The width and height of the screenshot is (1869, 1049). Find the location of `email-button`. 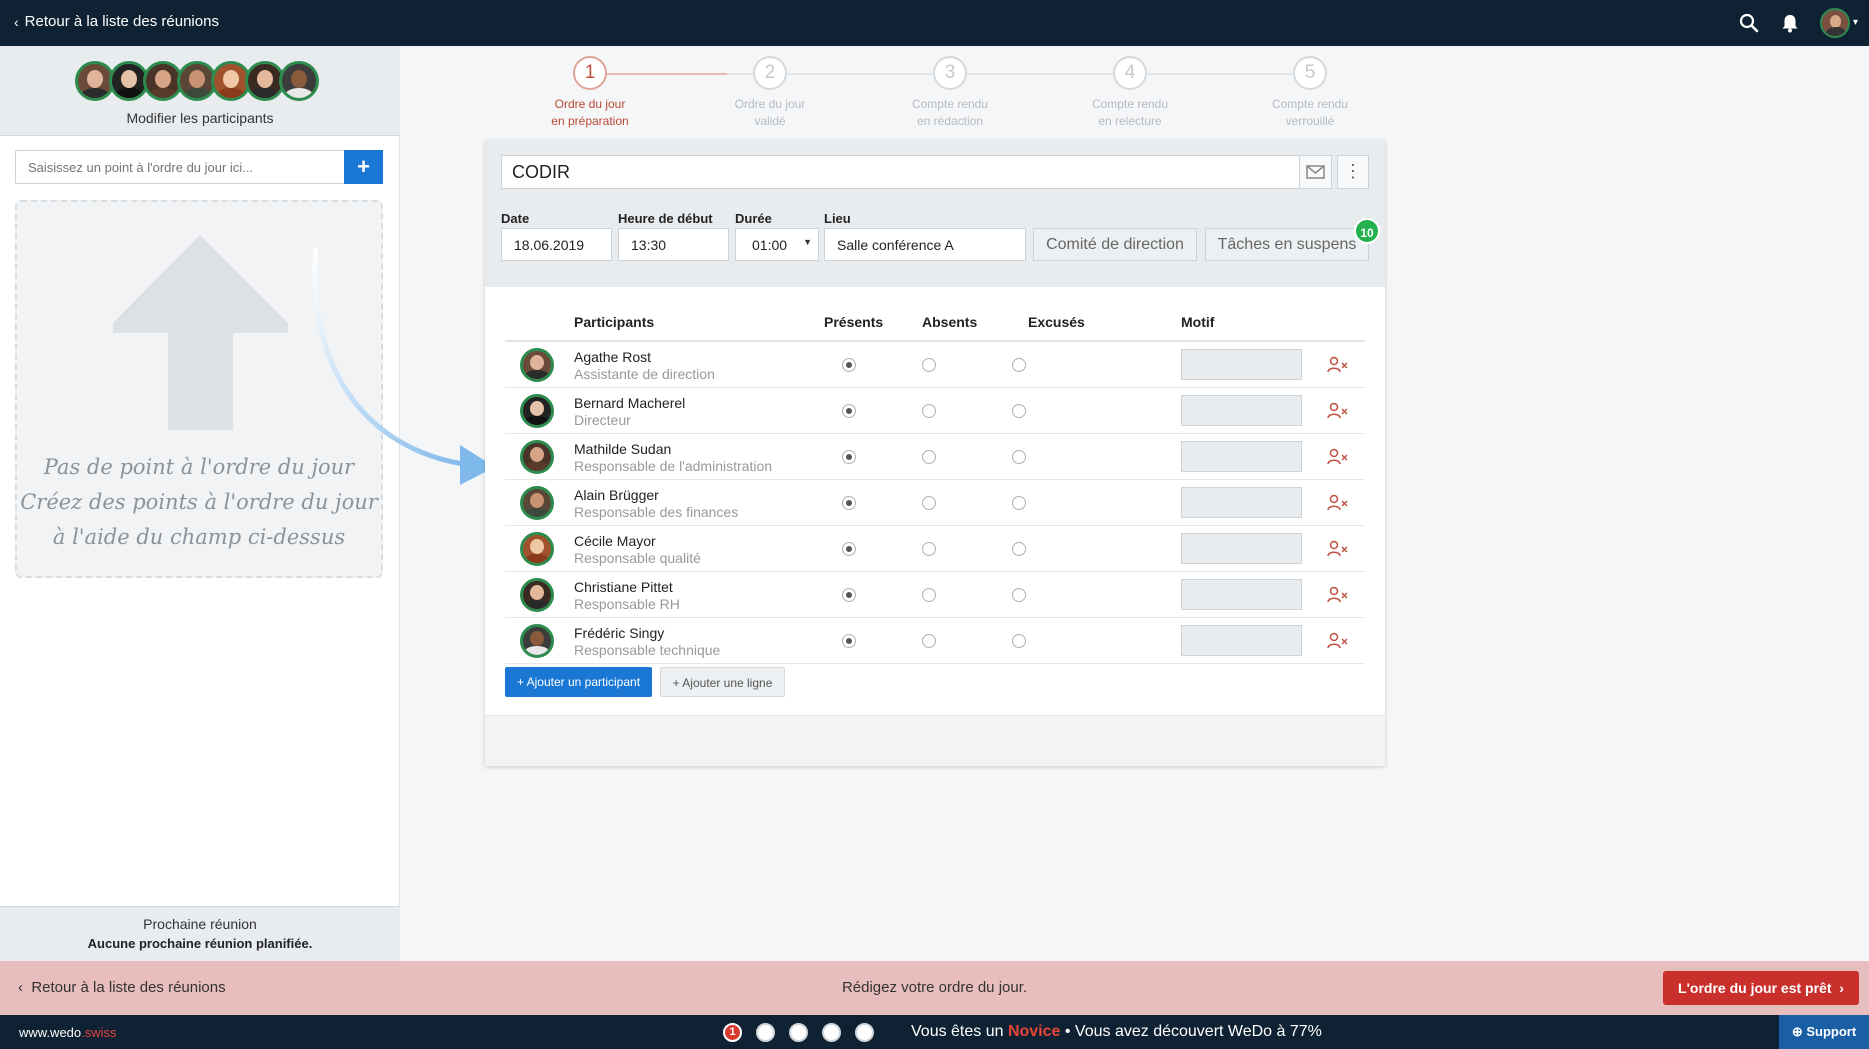

email-button is located at coordinates (1315, 172).